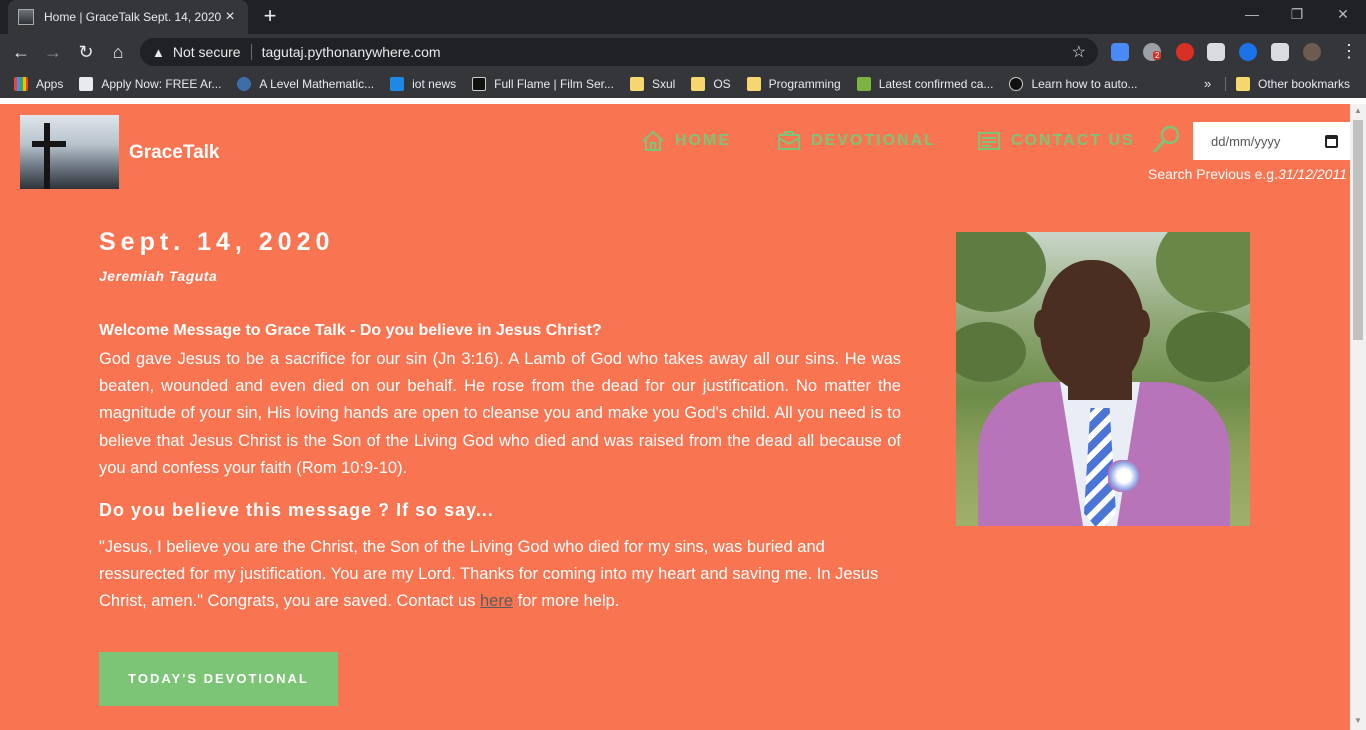 This screenshot has height=730, width=1366. Describe the element at coordinates (270, 16) in the screenshot. I see `new-tab-button: +` at that location.